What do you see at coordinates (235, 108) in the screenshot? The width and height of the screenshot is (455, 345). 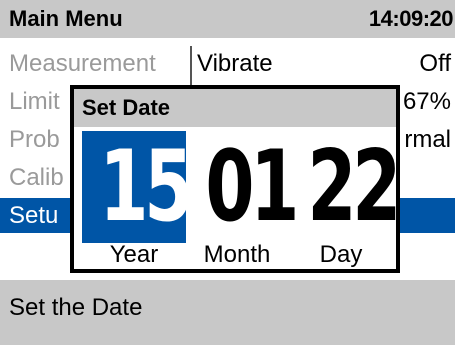 I see `dialog-title: Set Date` at bounding box center [235, 108].